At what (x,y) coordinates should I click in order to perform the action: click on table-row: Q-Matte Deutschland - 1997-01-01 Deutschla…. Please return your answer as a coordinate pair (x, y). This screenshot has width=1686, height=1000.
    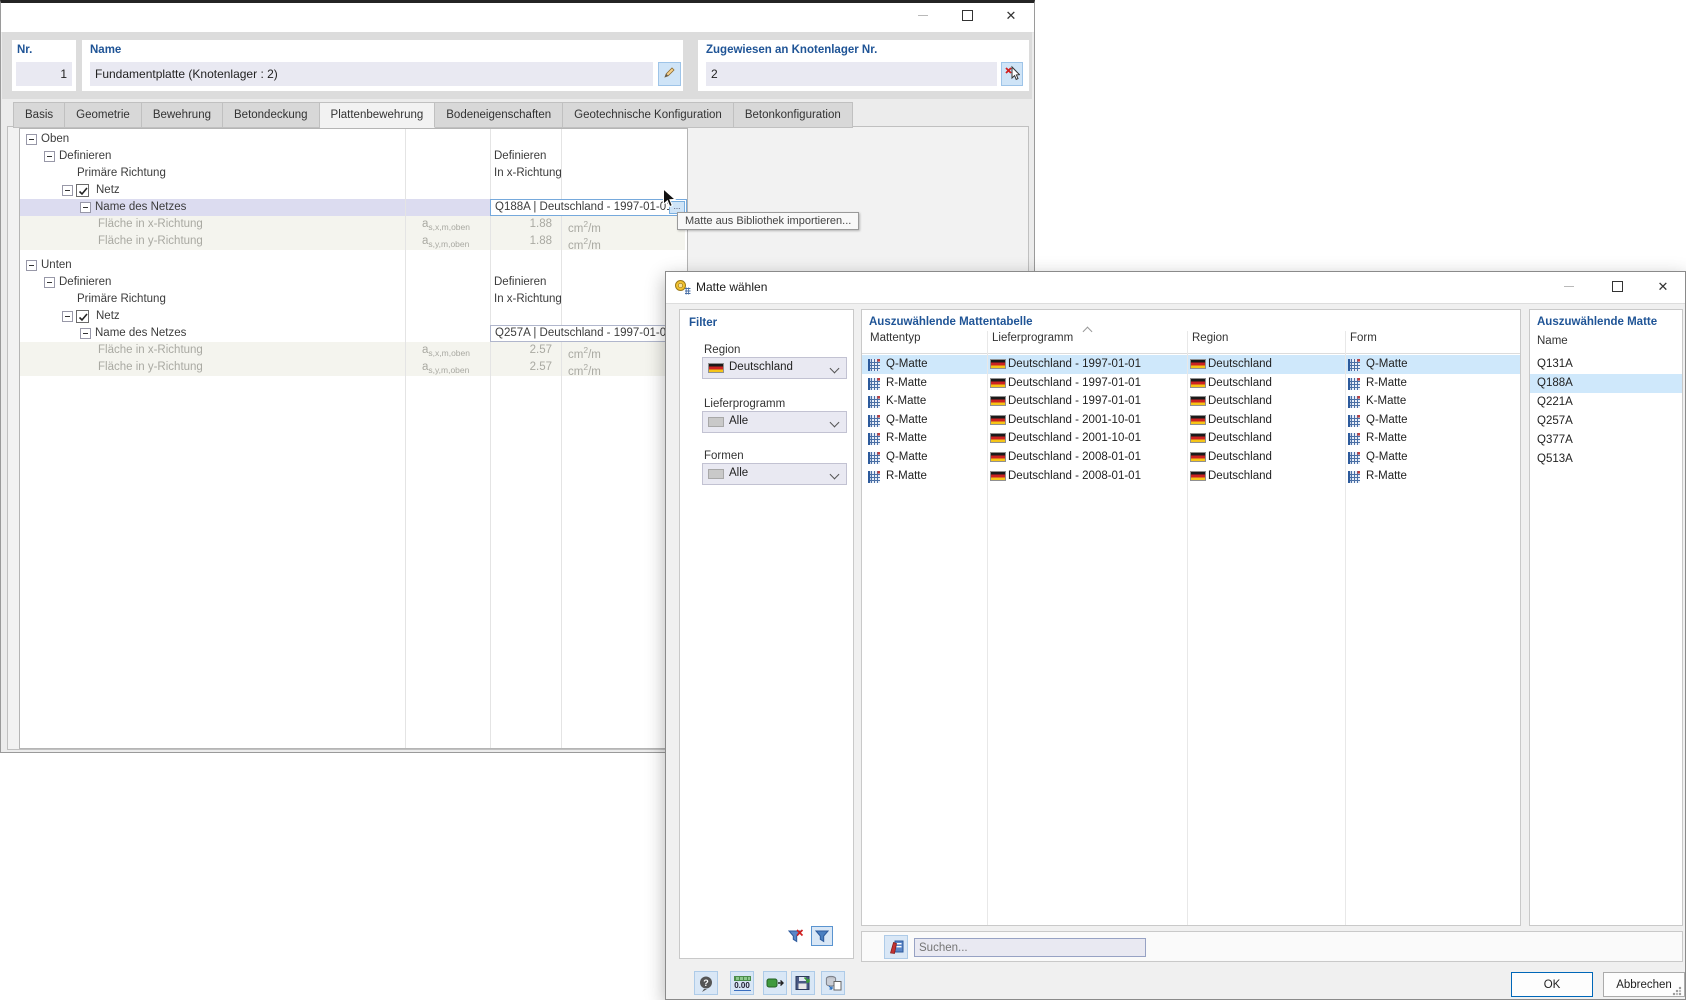
    Looking at the image, I should click on (1191, 364).